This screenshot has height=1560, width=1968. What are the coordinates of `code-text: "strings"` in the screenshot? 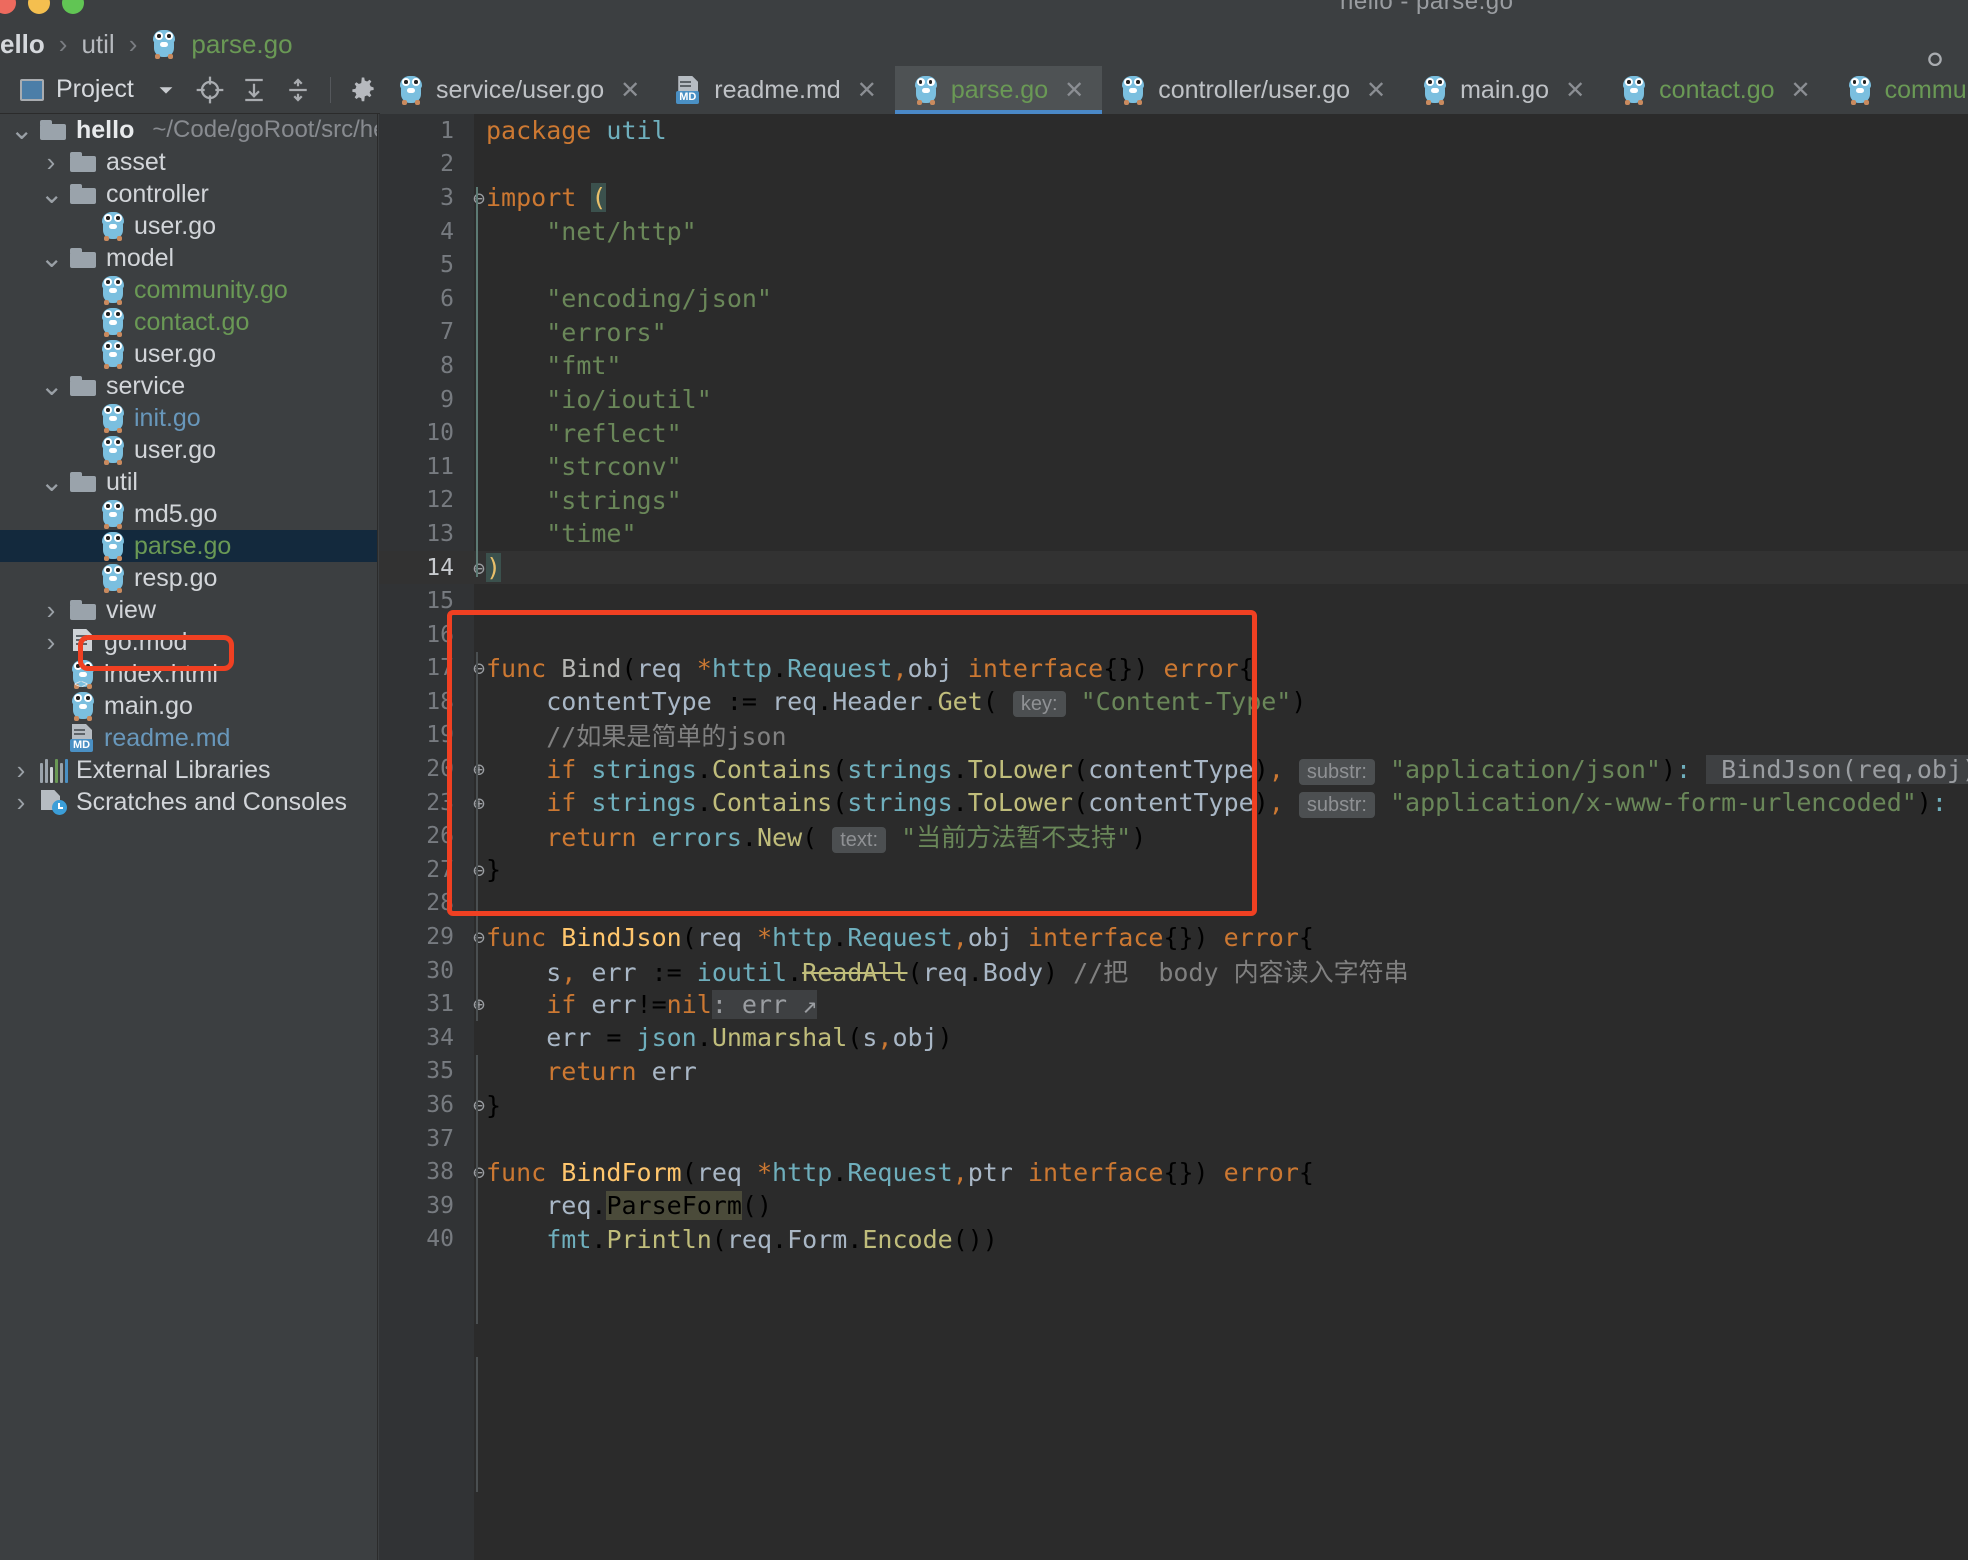 It's located at (614, 500).